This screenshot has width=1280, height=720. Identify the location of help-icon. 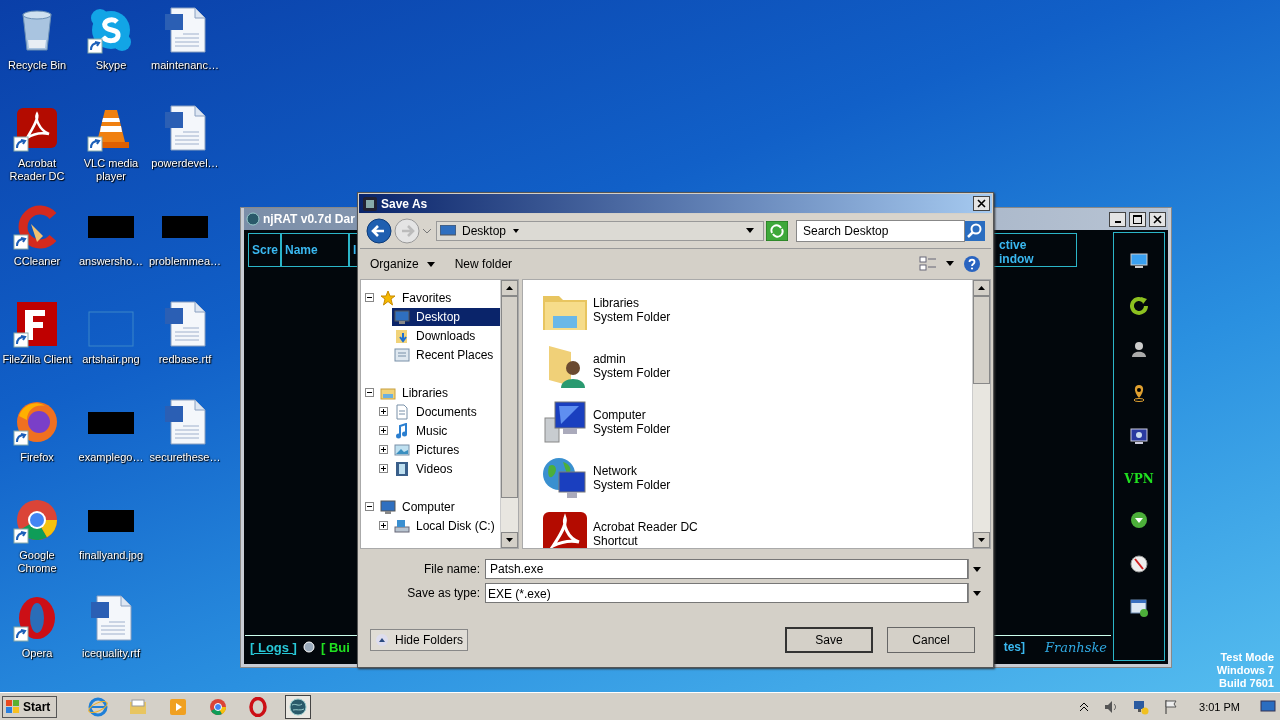
(972, 264).